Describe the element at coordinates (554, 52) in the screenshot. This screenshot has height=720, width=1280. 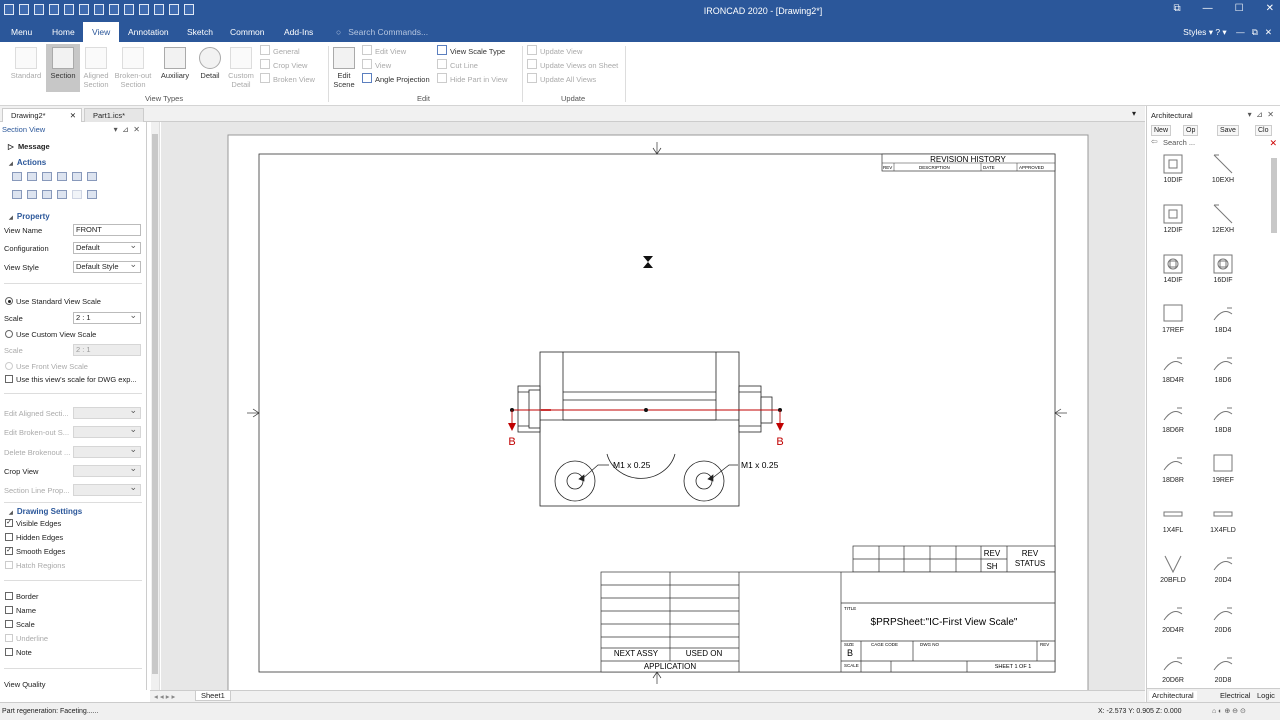
I see `update-view-button: Update View` at that location.